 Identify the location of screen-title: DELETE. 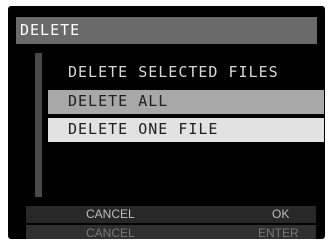
(50, 30).